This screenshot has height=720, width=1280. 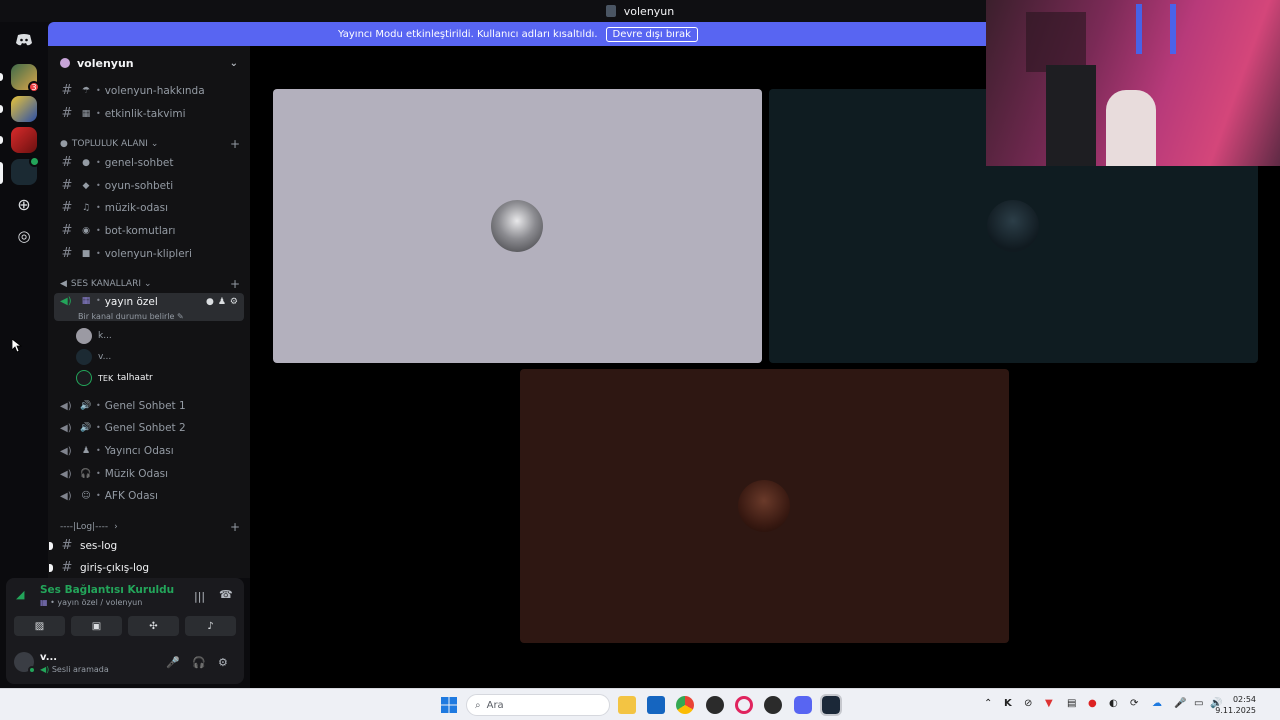 What do you see at coordinates (25, 170) in the screenshot?
I see `server-icon-volenyun` at bounding box center [25, 170].